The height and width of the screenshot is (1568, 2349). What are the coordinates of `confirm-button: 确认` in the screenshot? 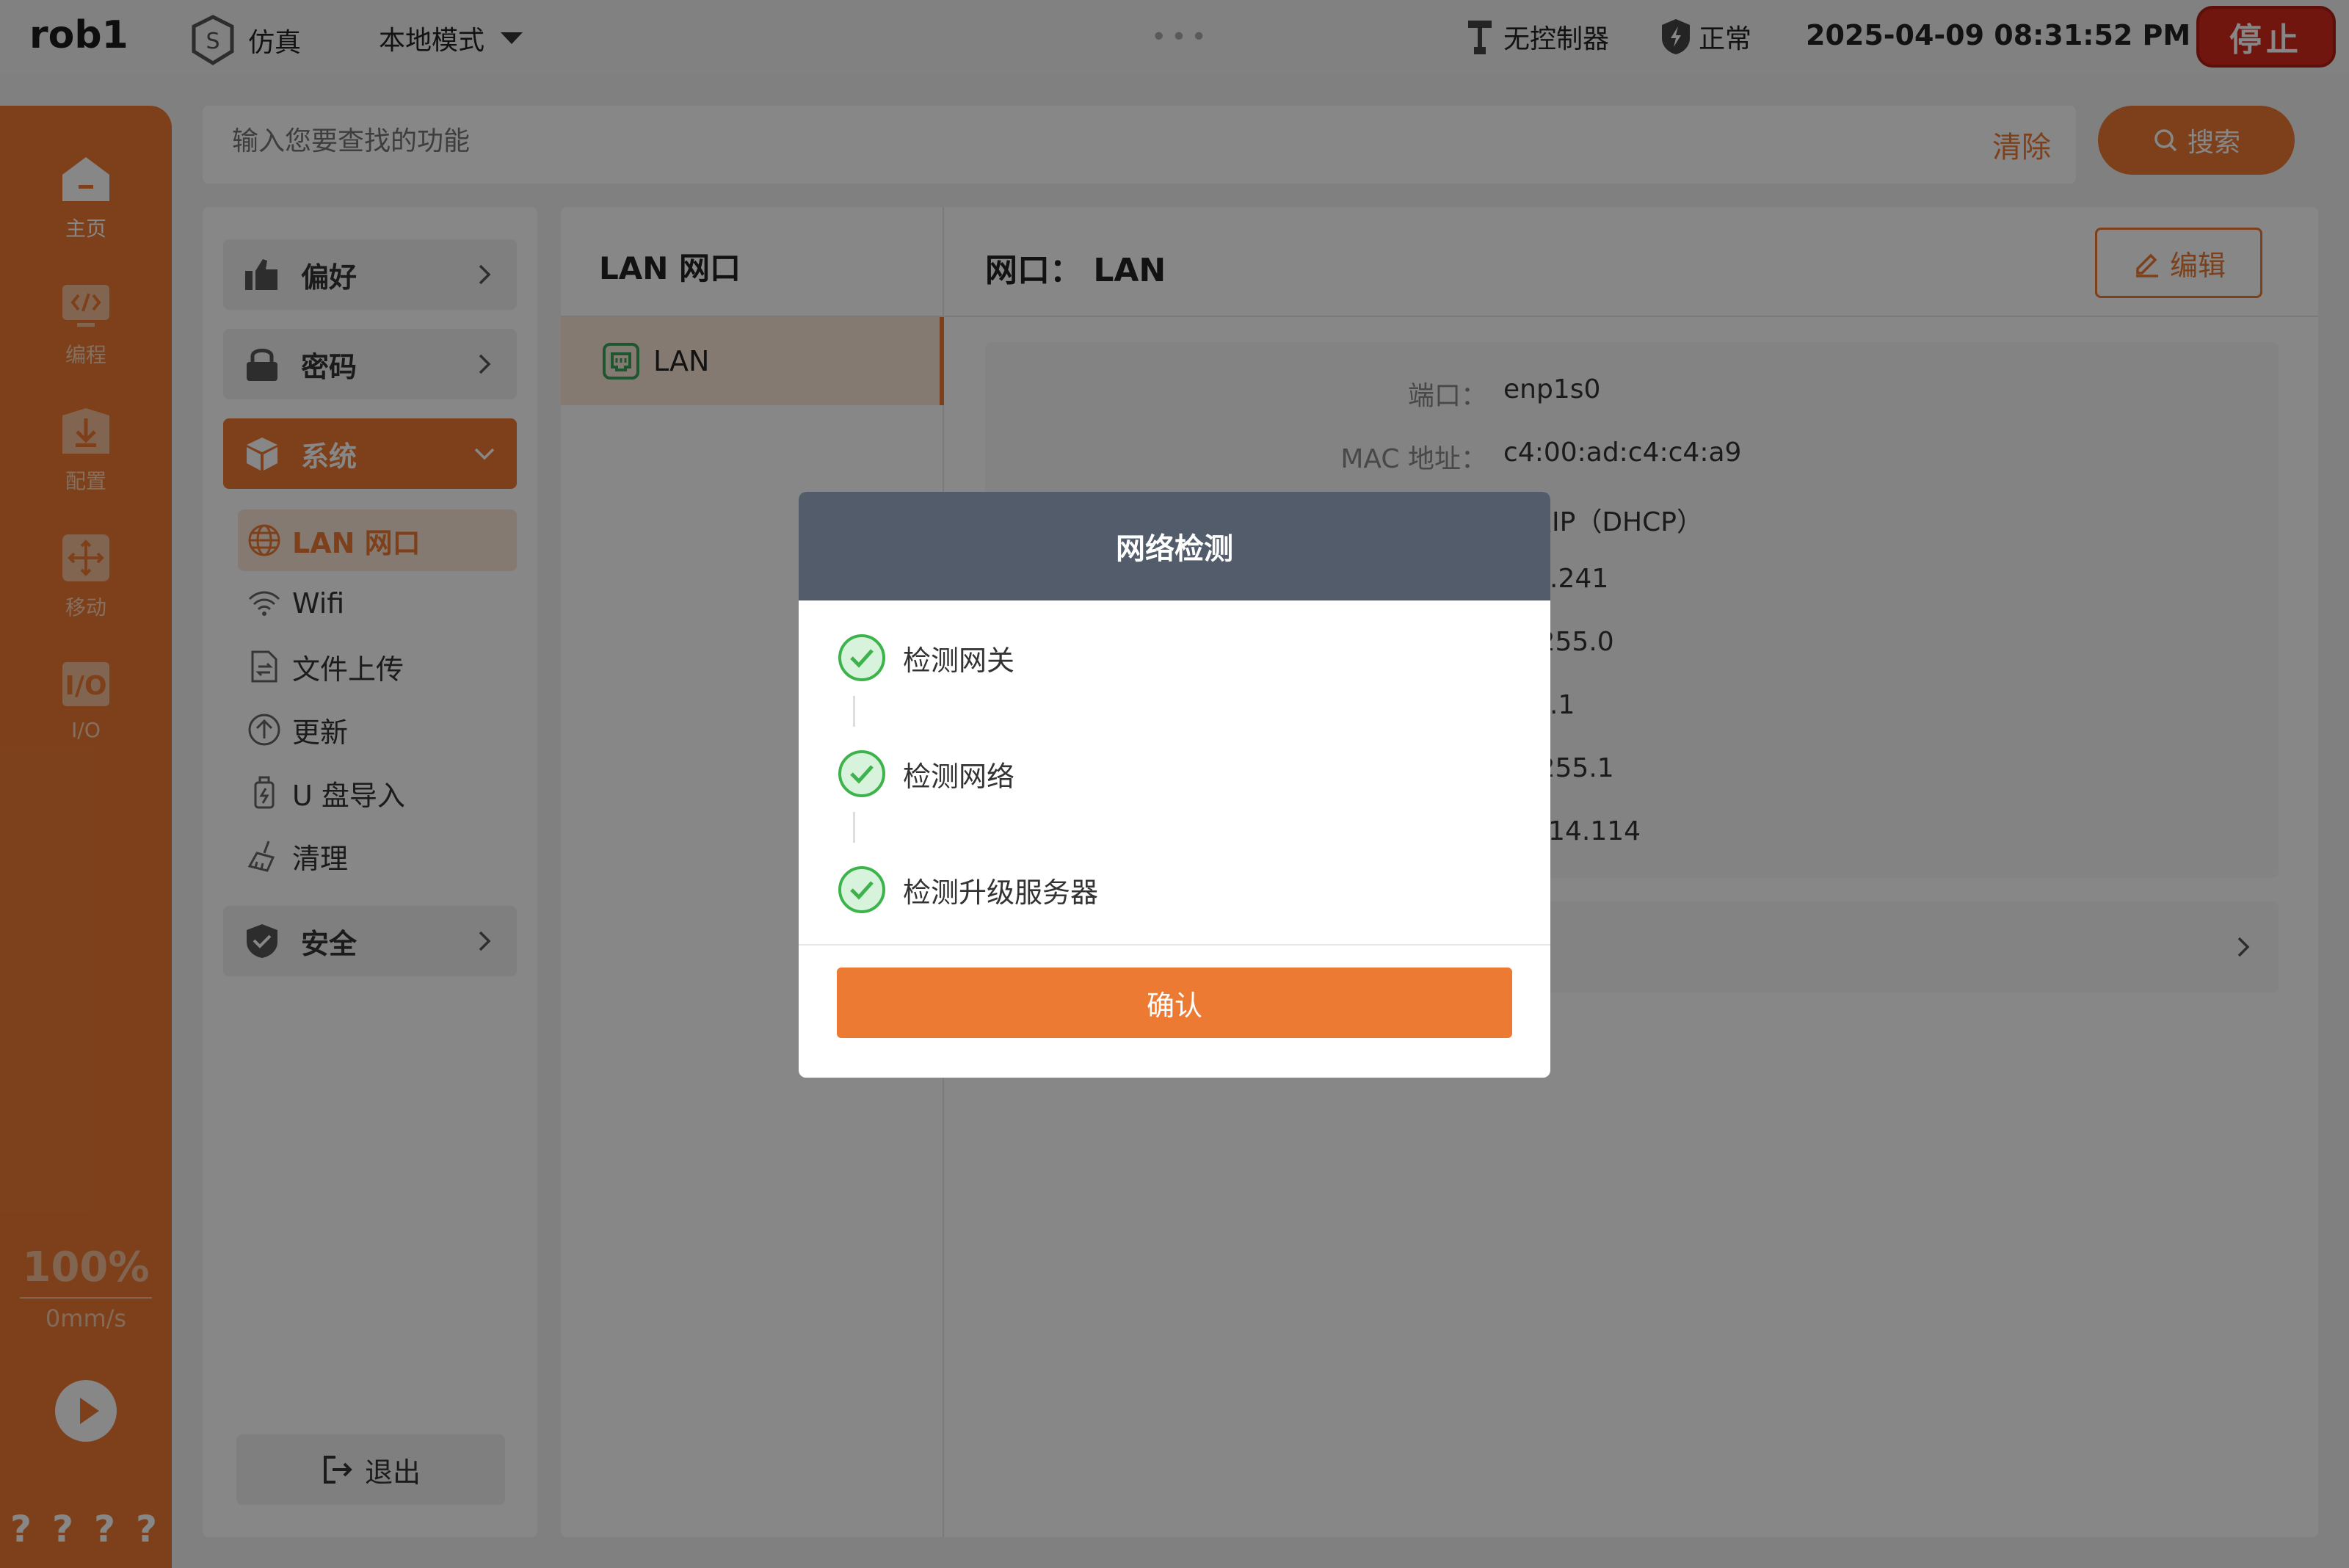 It's located at (1174, 1003).